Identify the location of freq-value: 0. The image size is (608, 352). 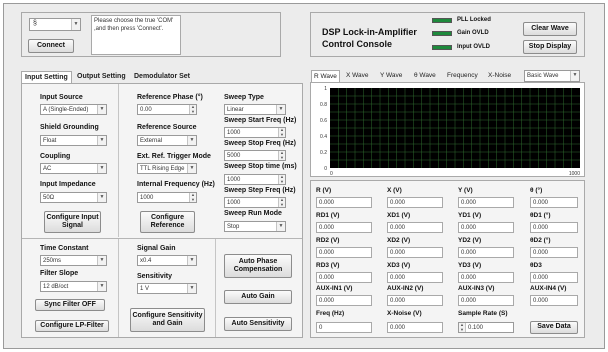
(344, 327).